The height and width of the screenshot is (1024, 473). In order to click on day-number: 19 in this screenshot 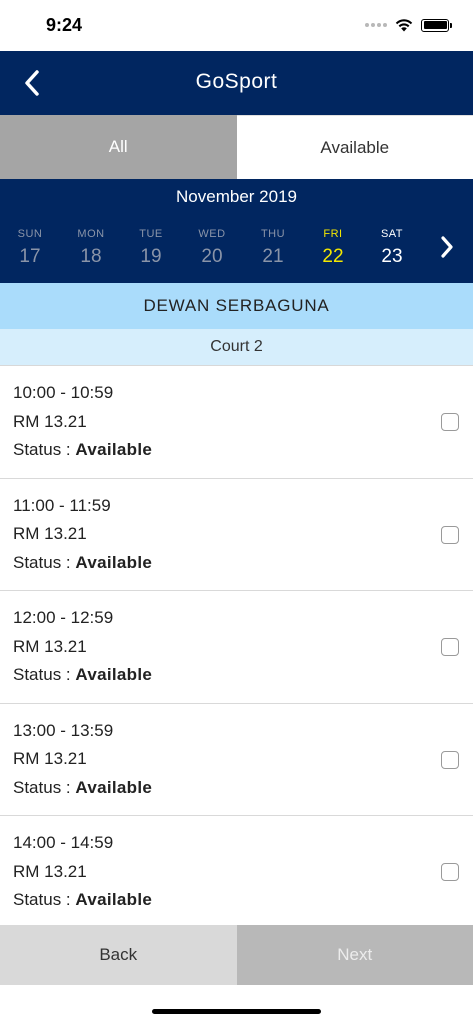, I will do `click(151, 256)`.